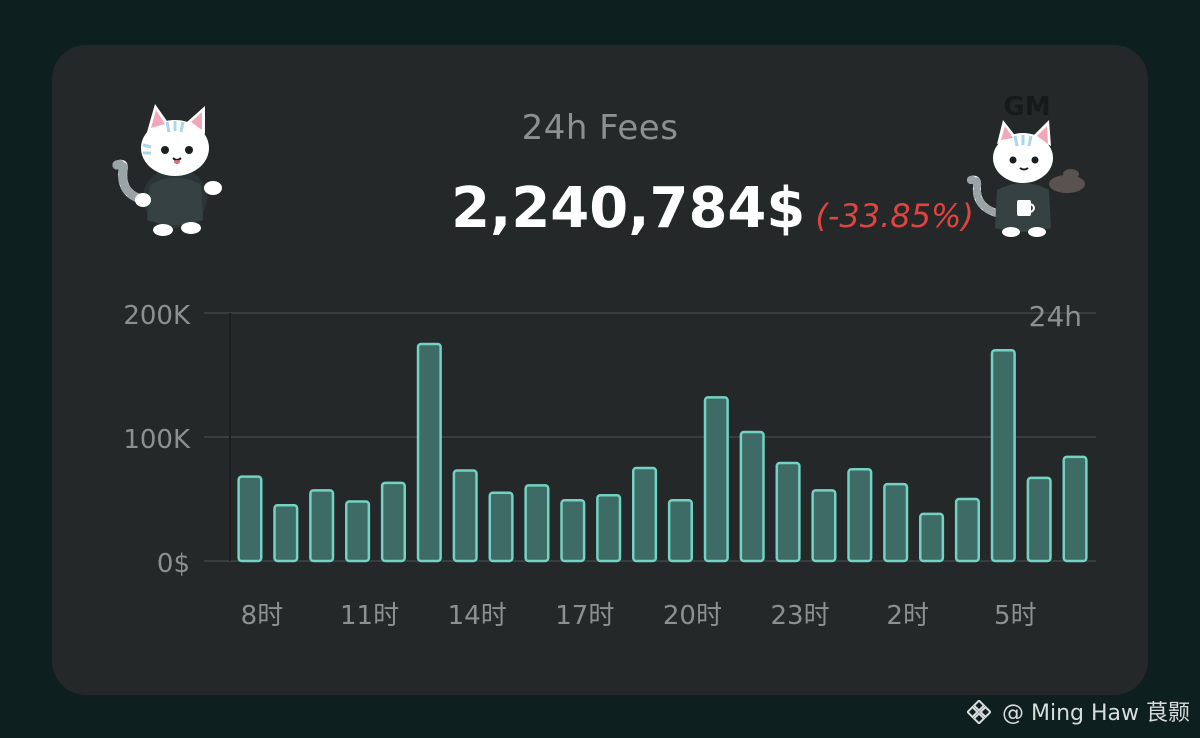 This screenshot has width=1200, height=738. Describe the element at coordinates (979, 712) in the screenshot. I see `binance-icon` at that location.